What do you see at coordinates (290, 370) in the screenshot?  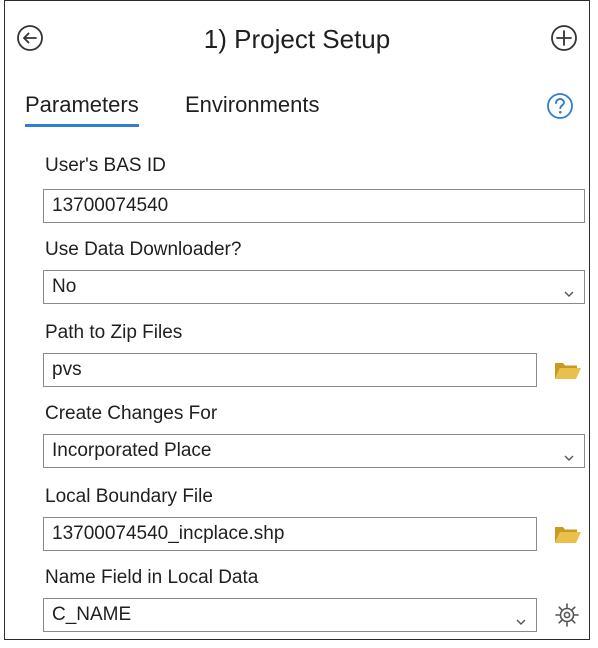 I see `zip-path-input: pvs` at bounding box center [290, 370].